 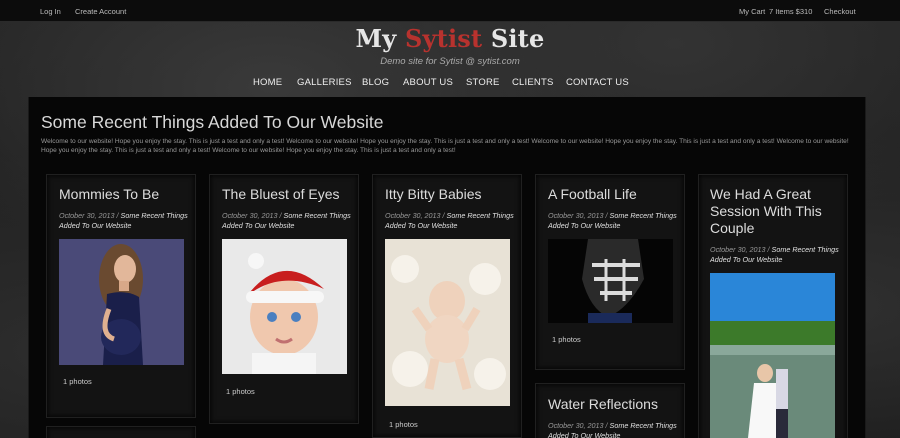 What do you see at coordinates (603, 404) in the screenshot?
I see `card-title: Water Reflections` at bounding box center [603, 404].